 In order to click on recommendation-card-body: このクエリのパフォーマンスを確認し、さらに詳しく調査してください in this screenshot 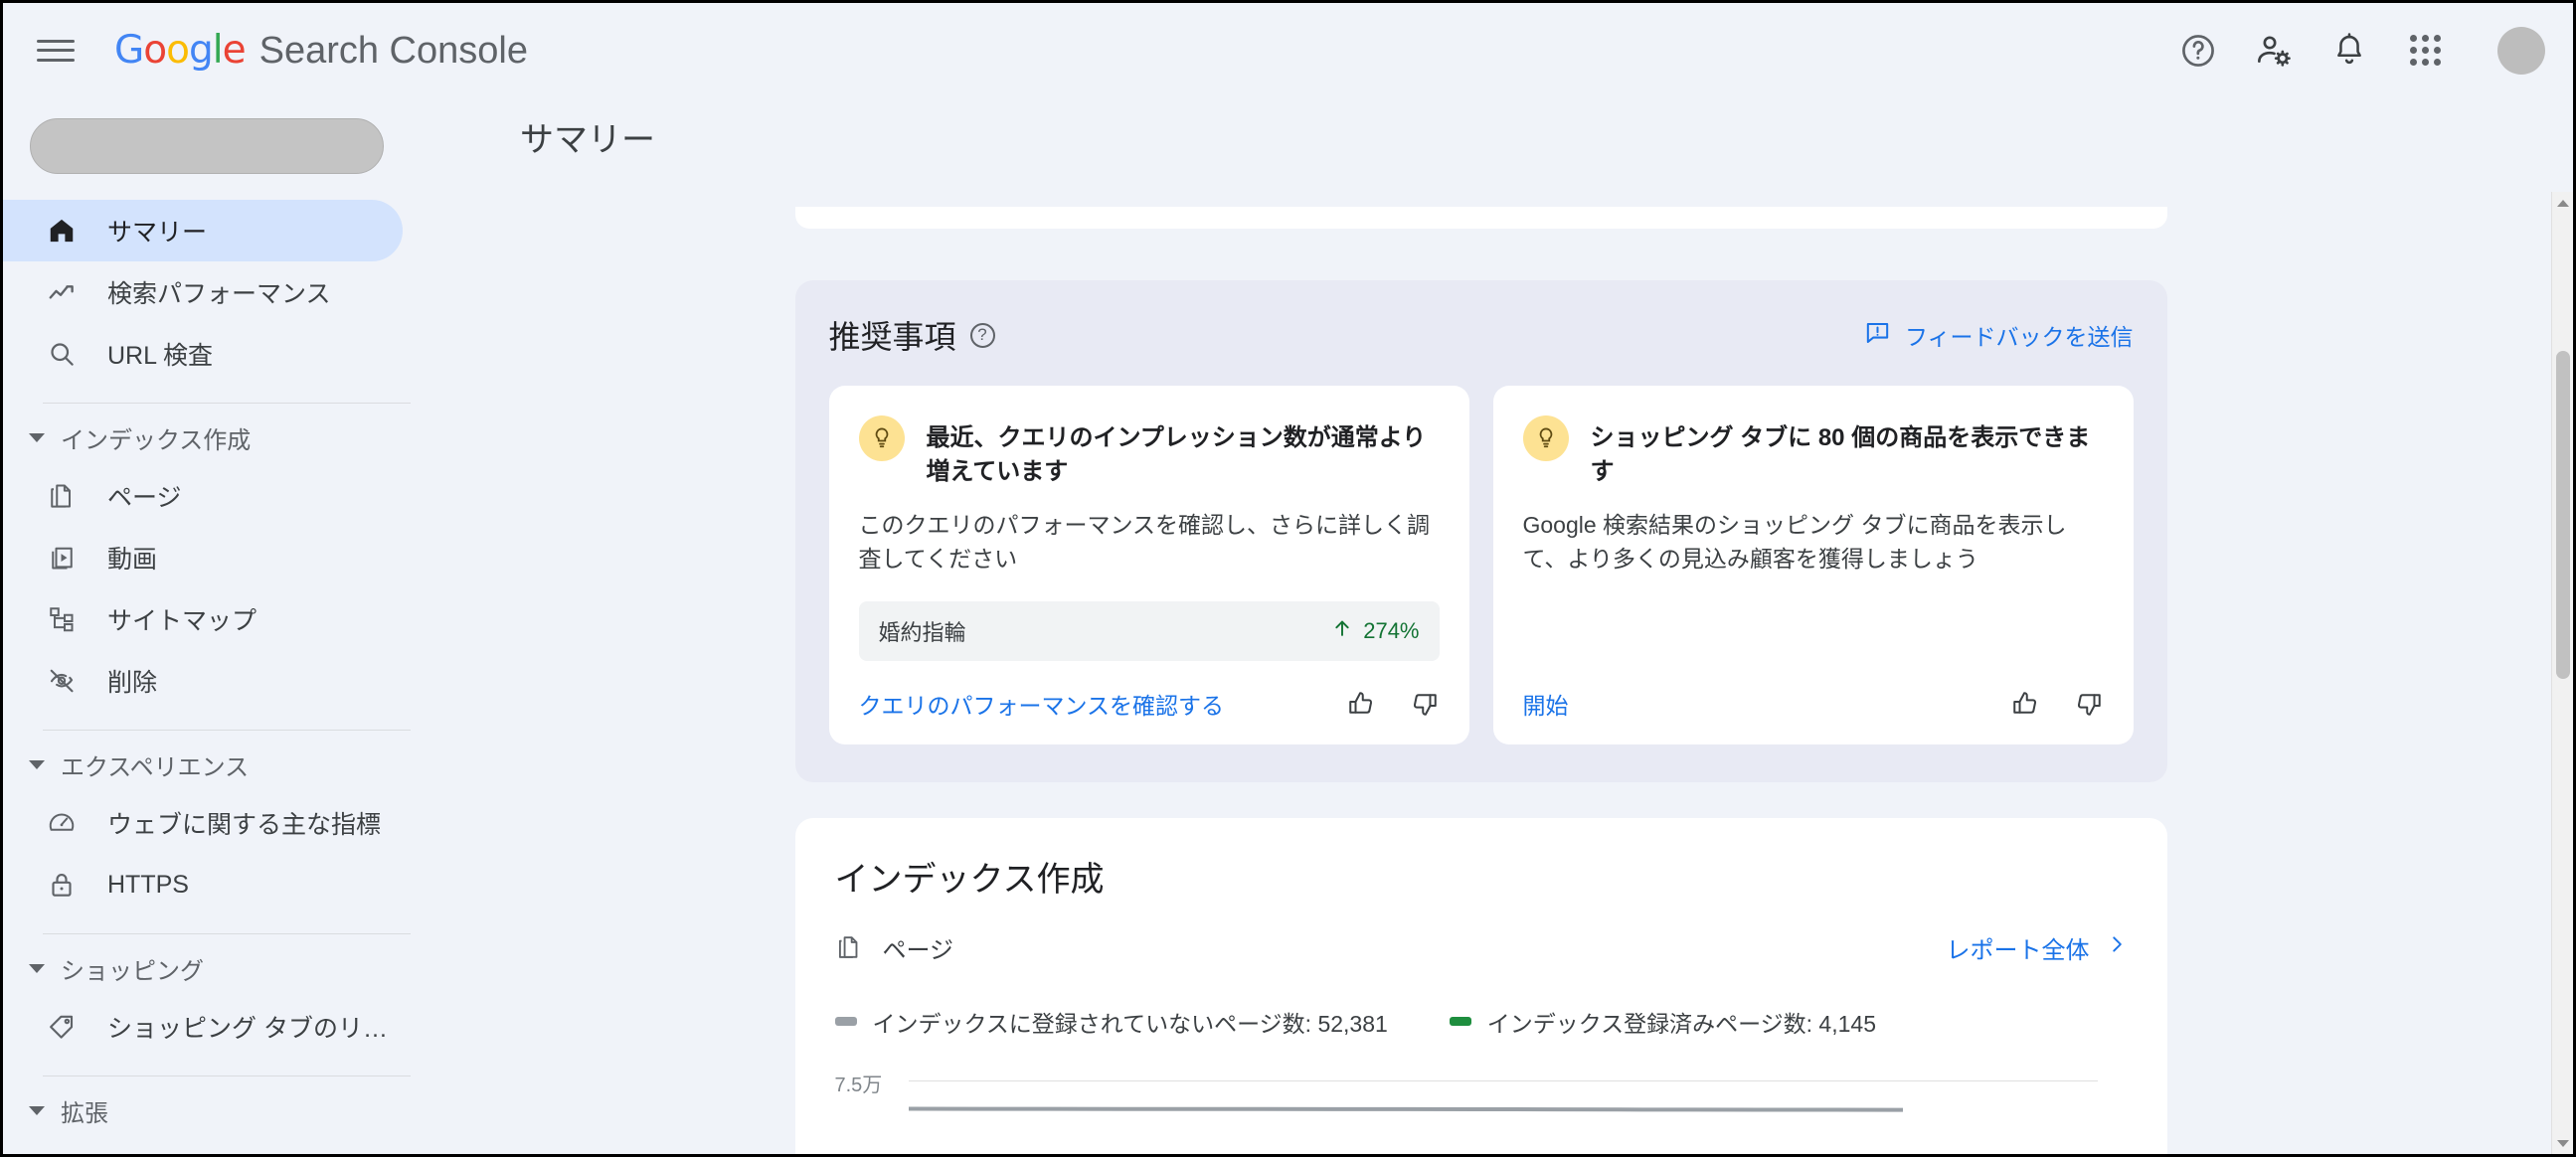, I will do `click(1144, 542)`.